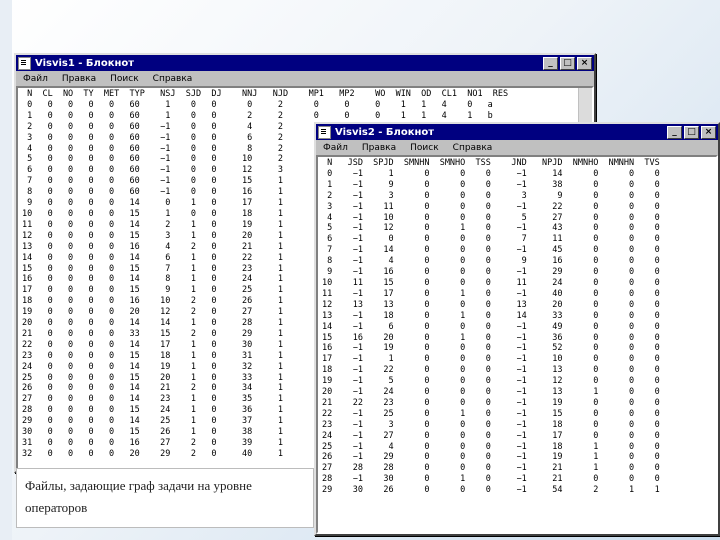 The image size is (720, 540). I want to click on window1-titlebar: Visvis1 - Блокнот _ □ ×, so click(305, 63).